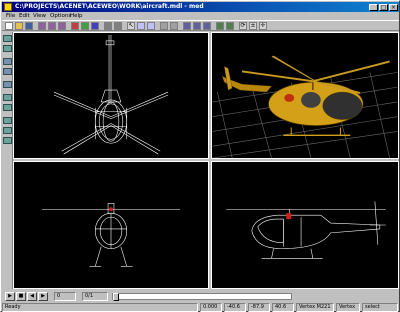 This screenshot has width=400, height=312. Describe the element at coordinates (263, 26) in the screenshot. I see `move-icon: ✛` at that location.